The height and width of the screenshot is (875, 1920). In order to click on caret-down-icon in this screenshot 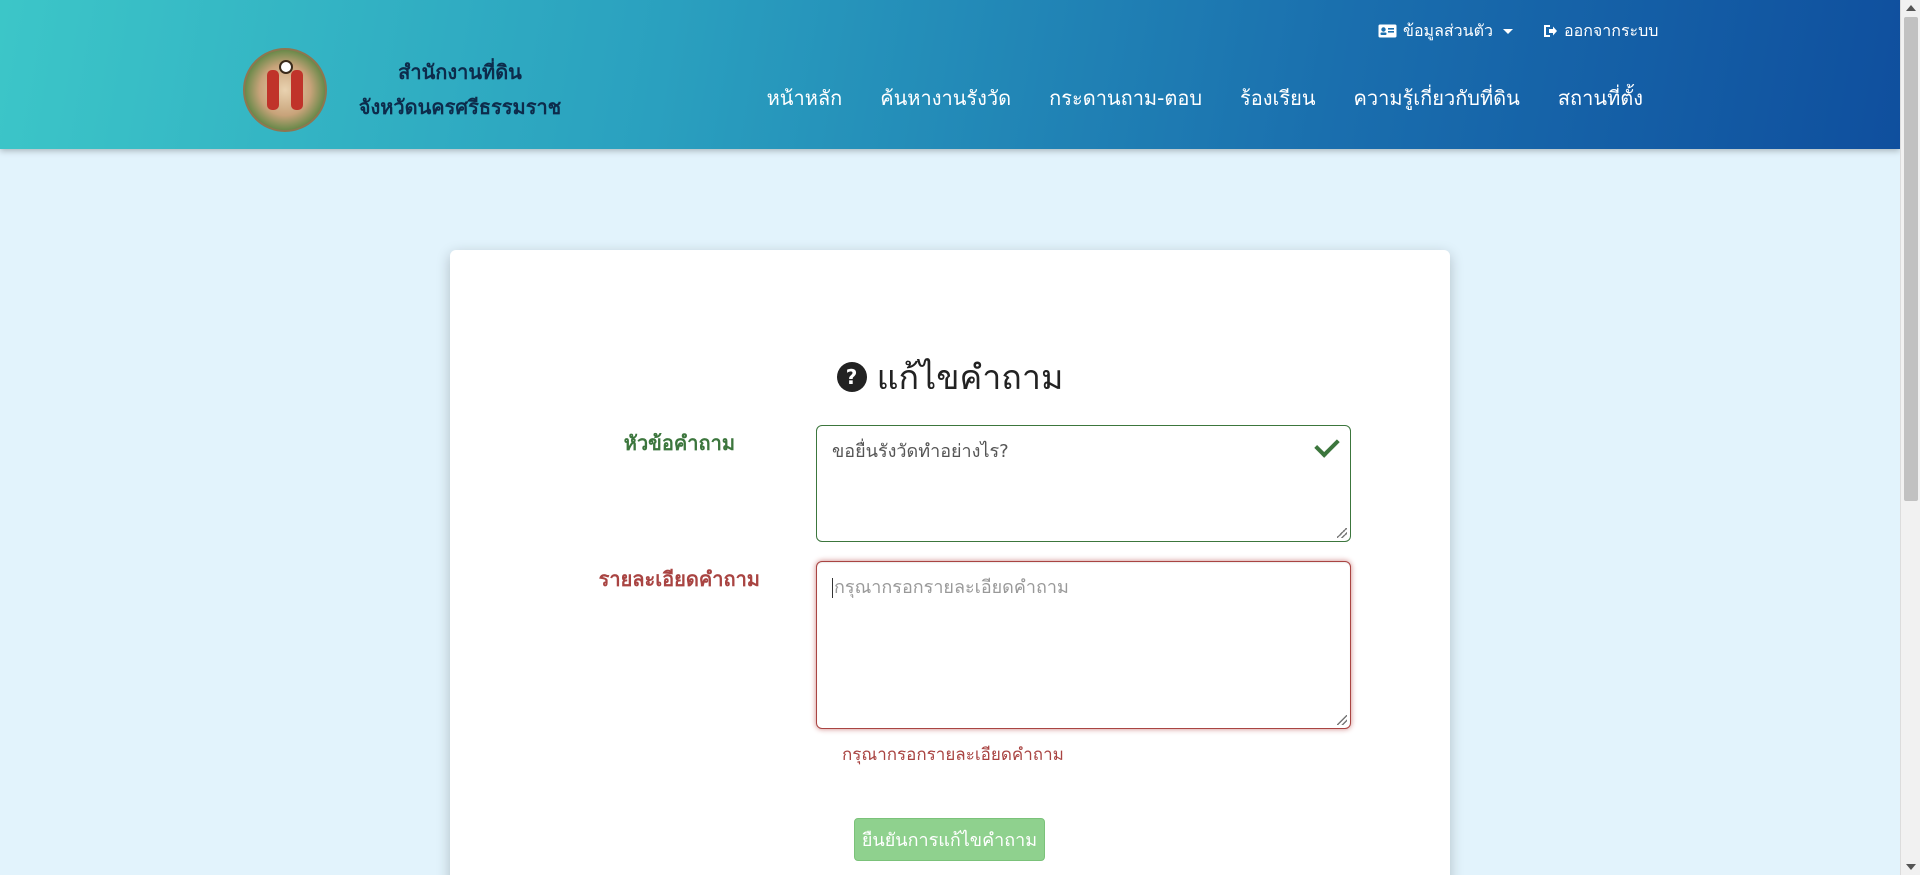, I will do `click(1507, 31)`.